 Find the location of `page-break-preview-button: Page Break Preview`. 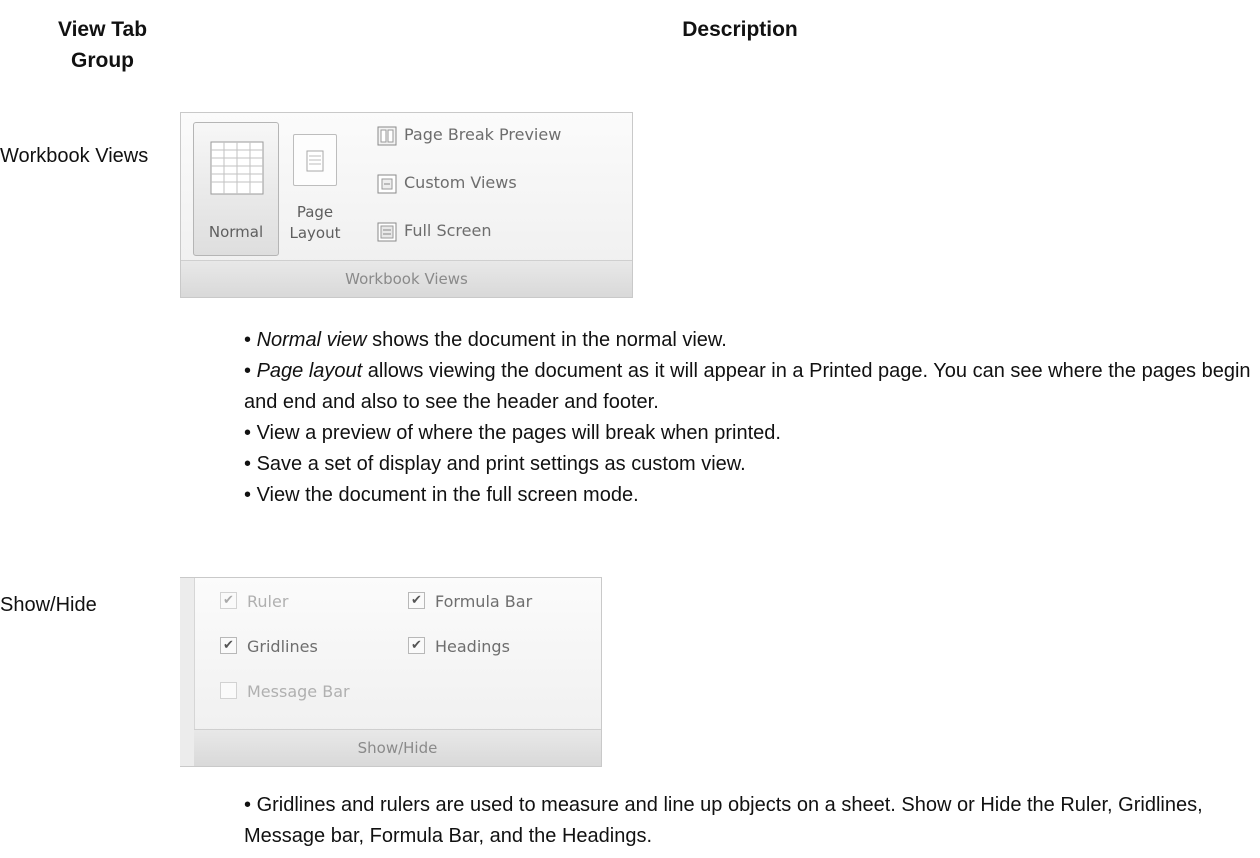

page-break-preview-button: Page Break Preview is located at coordinates (469, 135).